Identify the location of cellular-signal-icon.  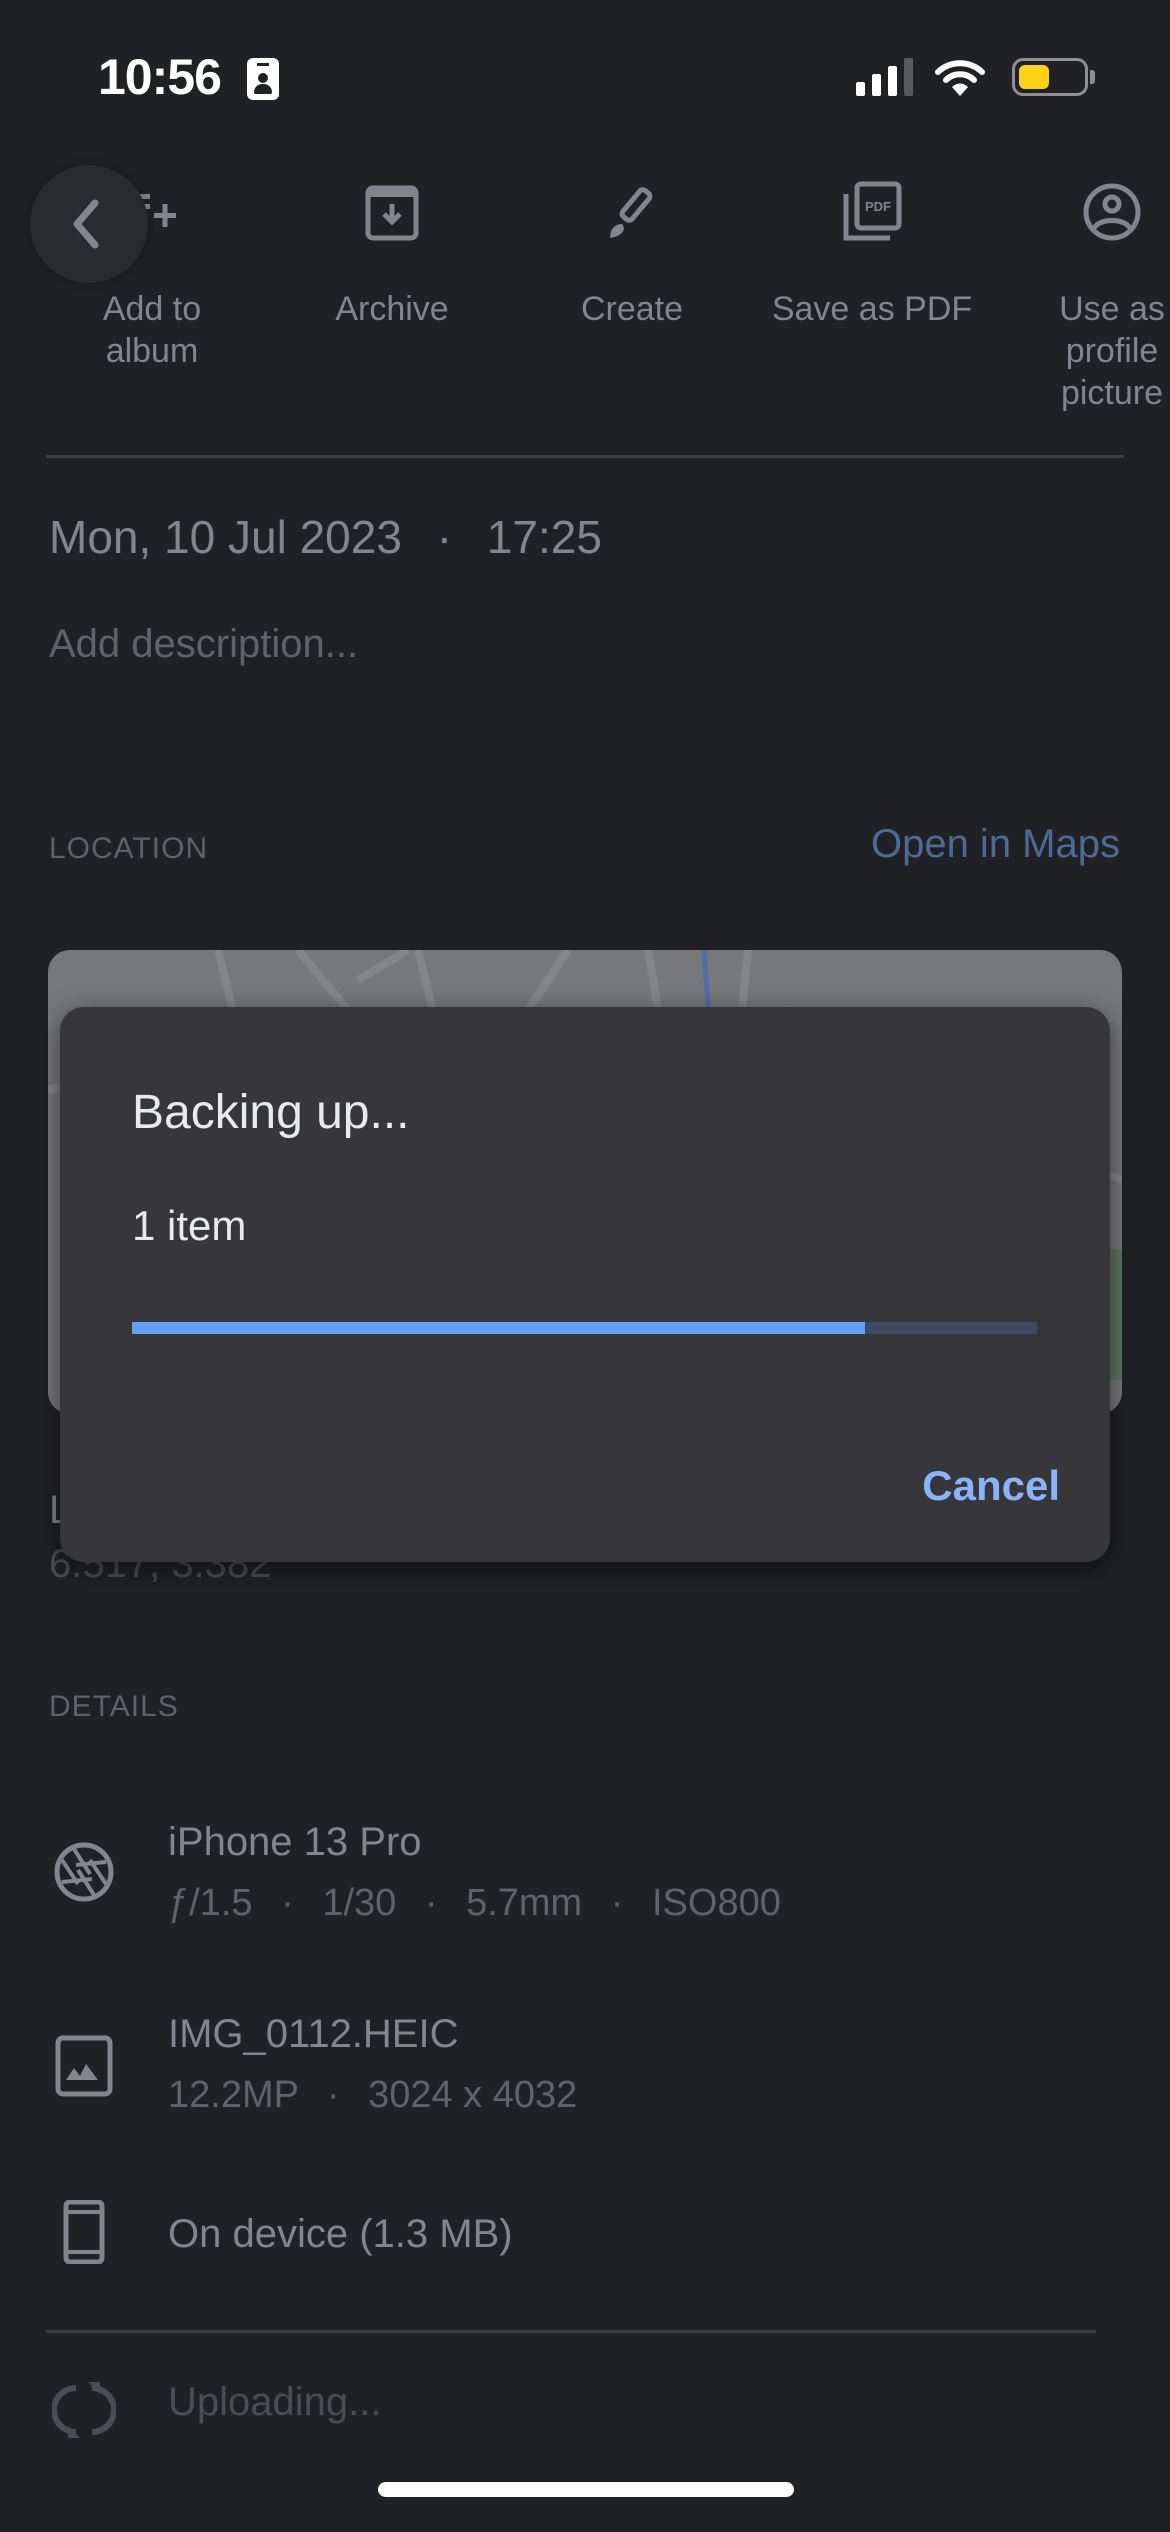
(885, 77).